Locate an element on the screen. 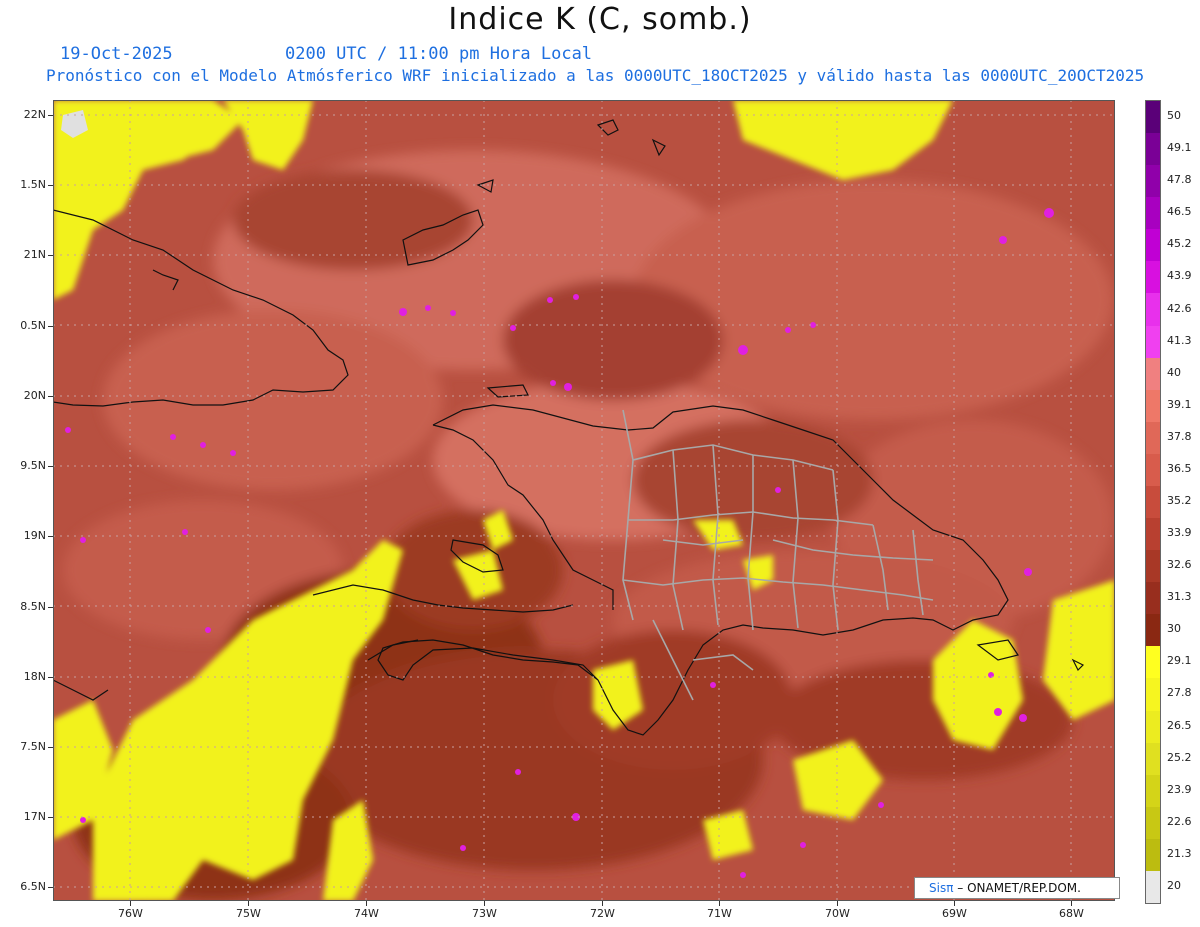 The width and height of the screenshot is (1200, 927). credit-org: – ONAMET/REP.DOM. is located at coordinates (1017, 888).